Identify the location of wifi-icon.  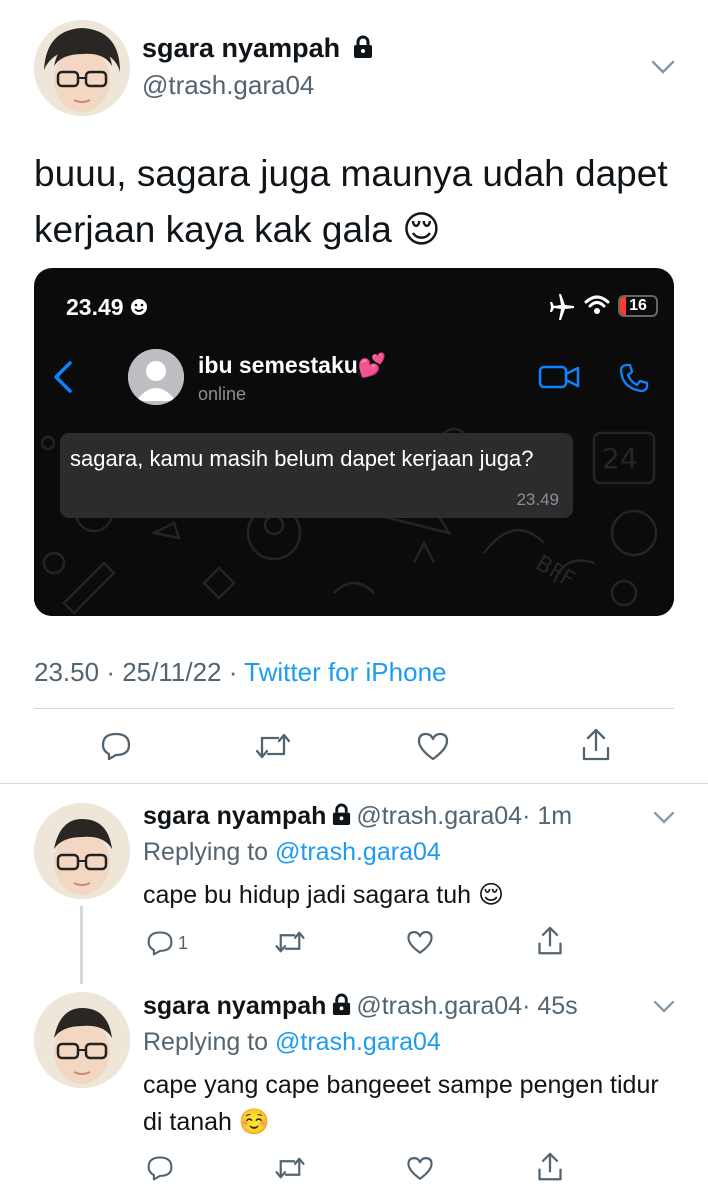
(597, 305).